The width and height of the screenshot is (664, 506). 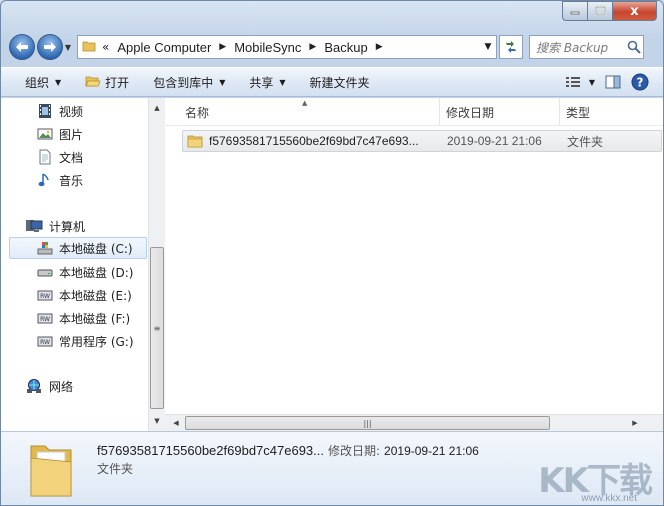 I want to click on nav-item-drive-f: RW 本地磁盘 (F:), so click(x=83, y=318).